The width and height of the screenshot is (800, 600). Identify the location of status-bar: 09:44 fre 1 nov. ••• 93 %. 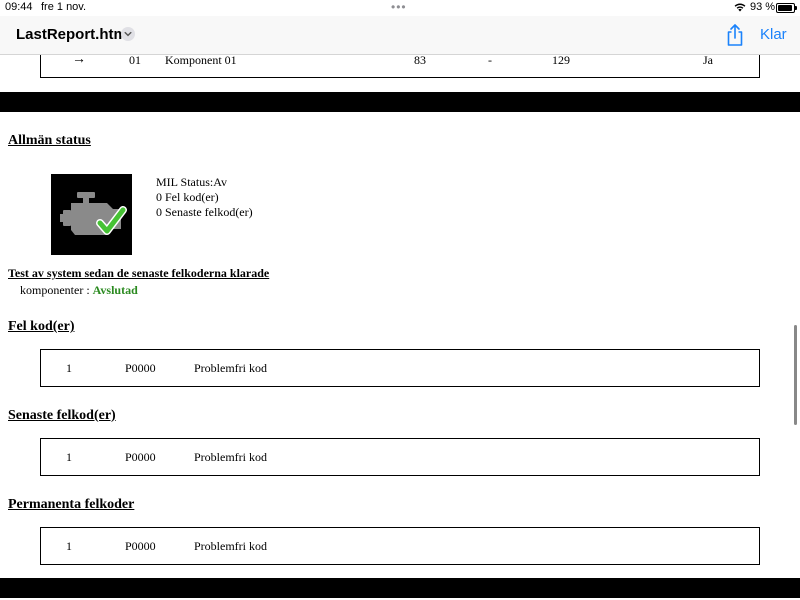
(400, 8).